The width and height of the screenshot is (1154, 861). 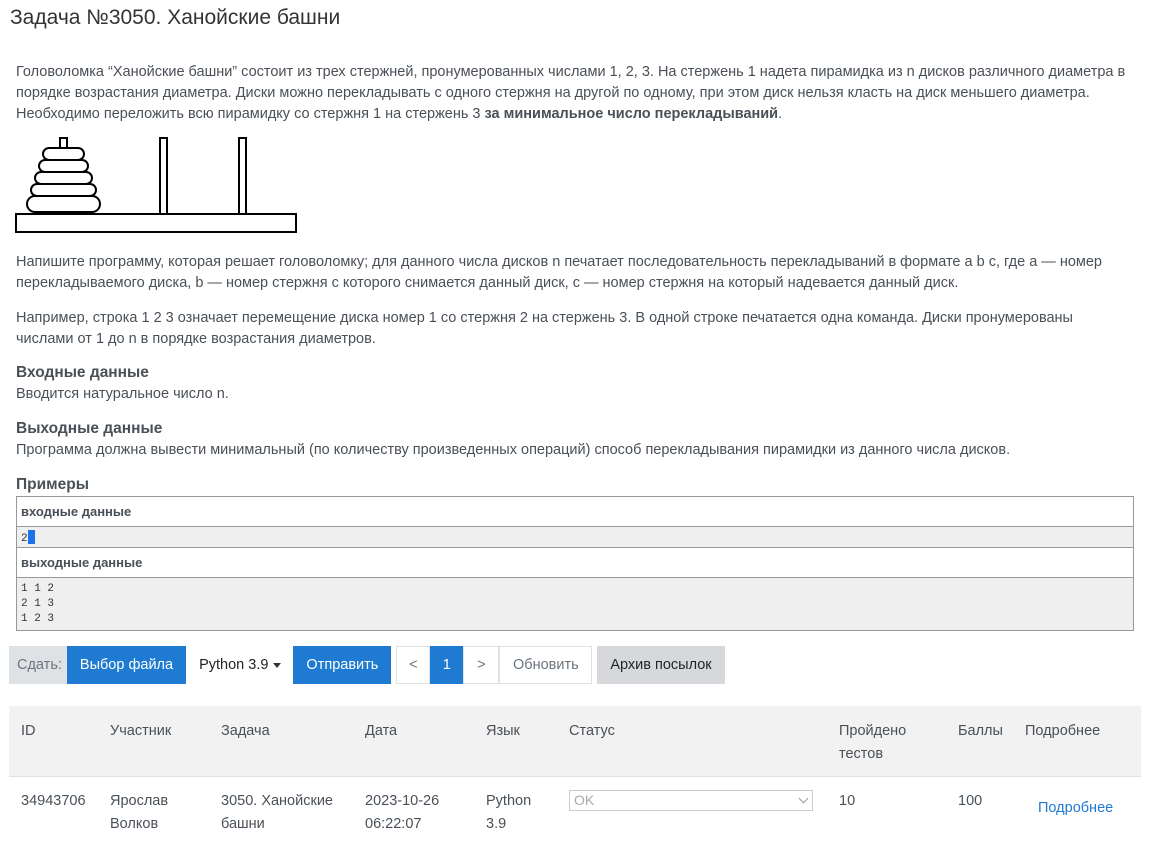 I want to click on send-button: Отправить, so click(x=342, y=665).